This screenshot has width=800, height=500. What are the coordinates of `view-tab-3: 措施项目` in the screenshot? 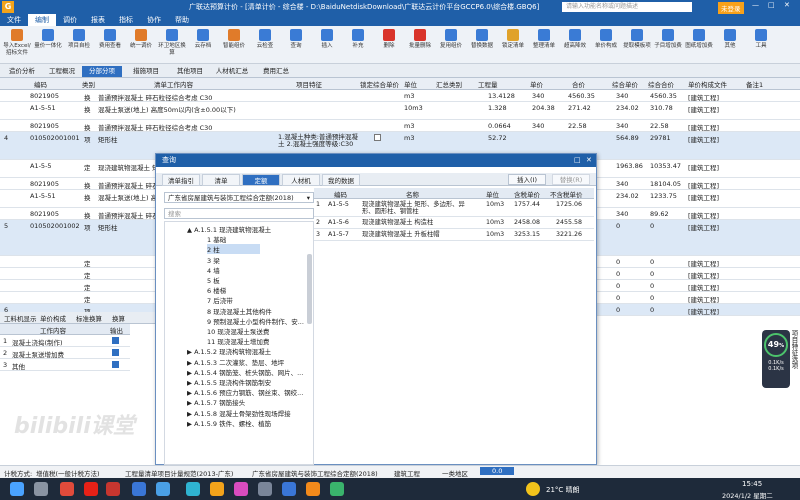 It's located at (146, 71).